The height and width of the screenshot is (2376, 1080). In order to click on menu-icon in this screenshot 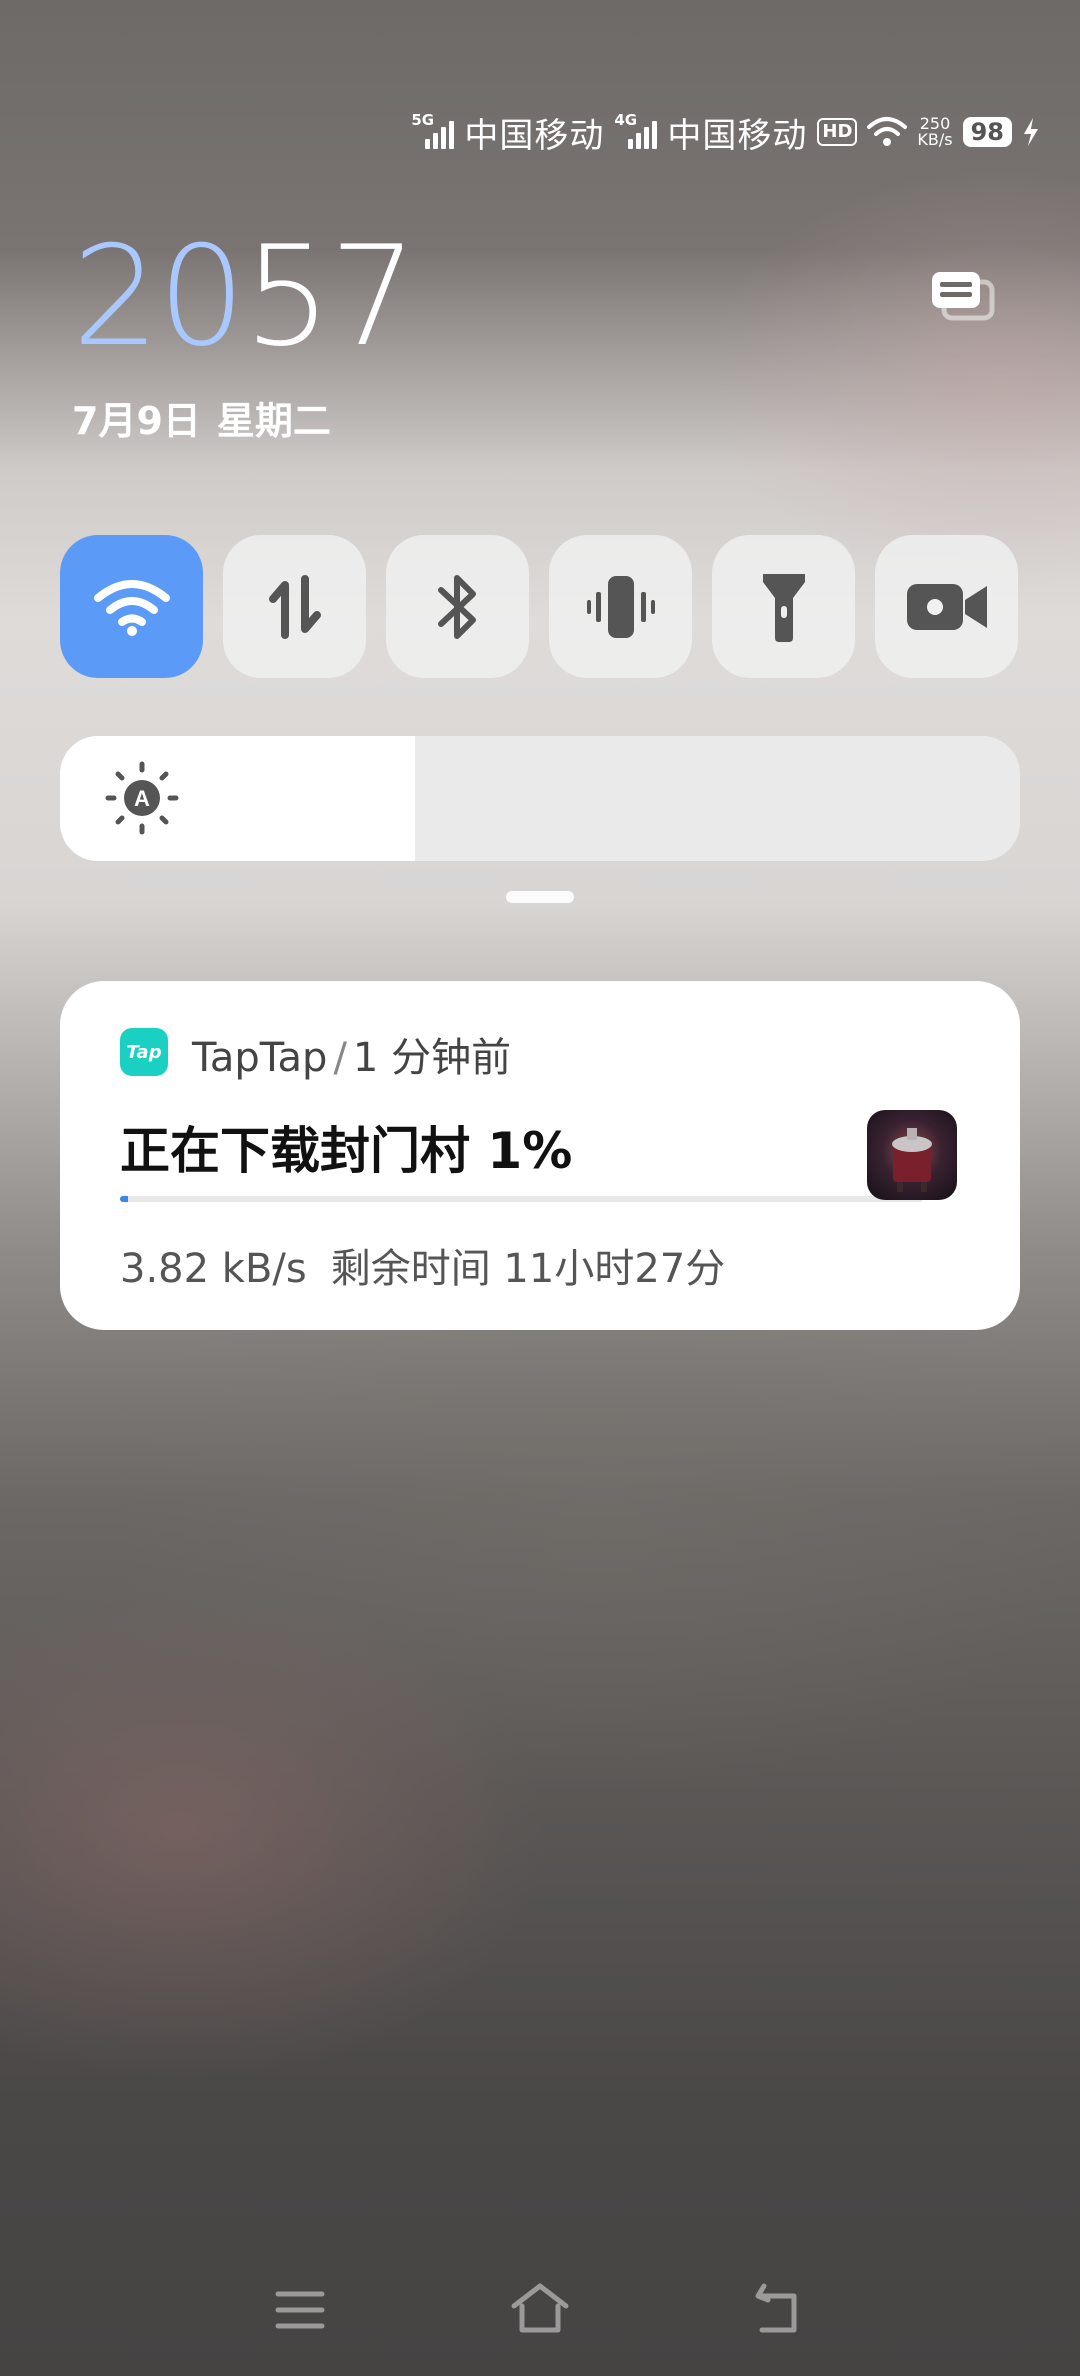, I will do `click(300, 2310)`.